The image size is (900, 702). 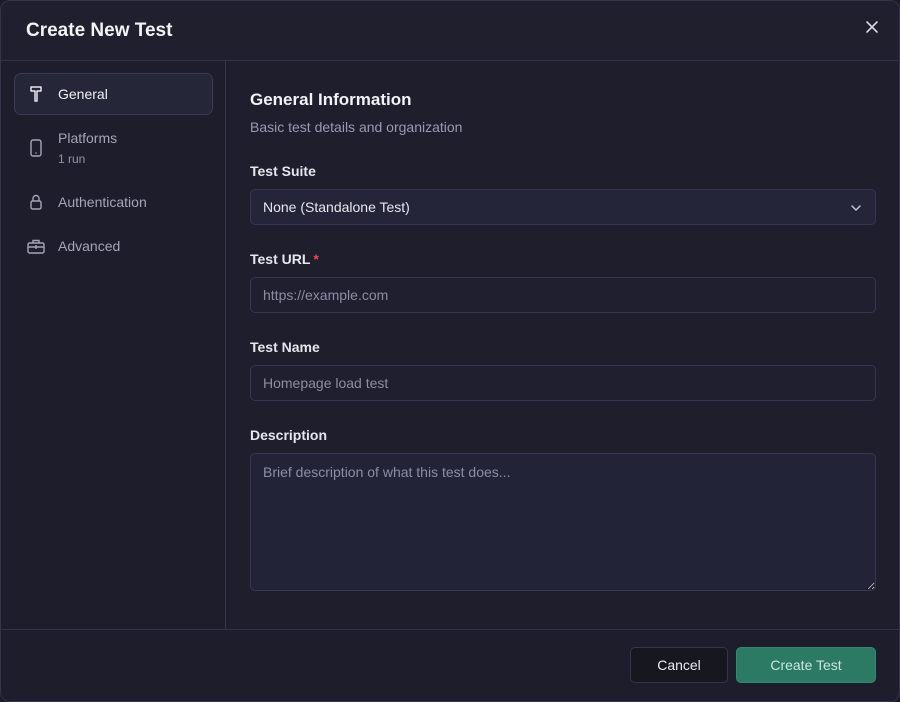 What do you see at coordinates (36, 148) in the screenshot?
I see `smartphone-icon` at bounding box center [36, 148].